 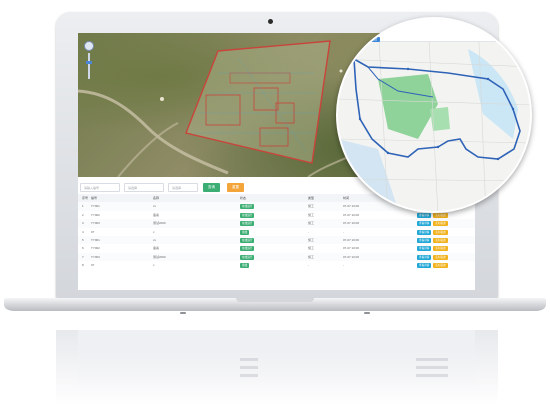 I want to click on cell-no: 2, so click(x=83, y=214).